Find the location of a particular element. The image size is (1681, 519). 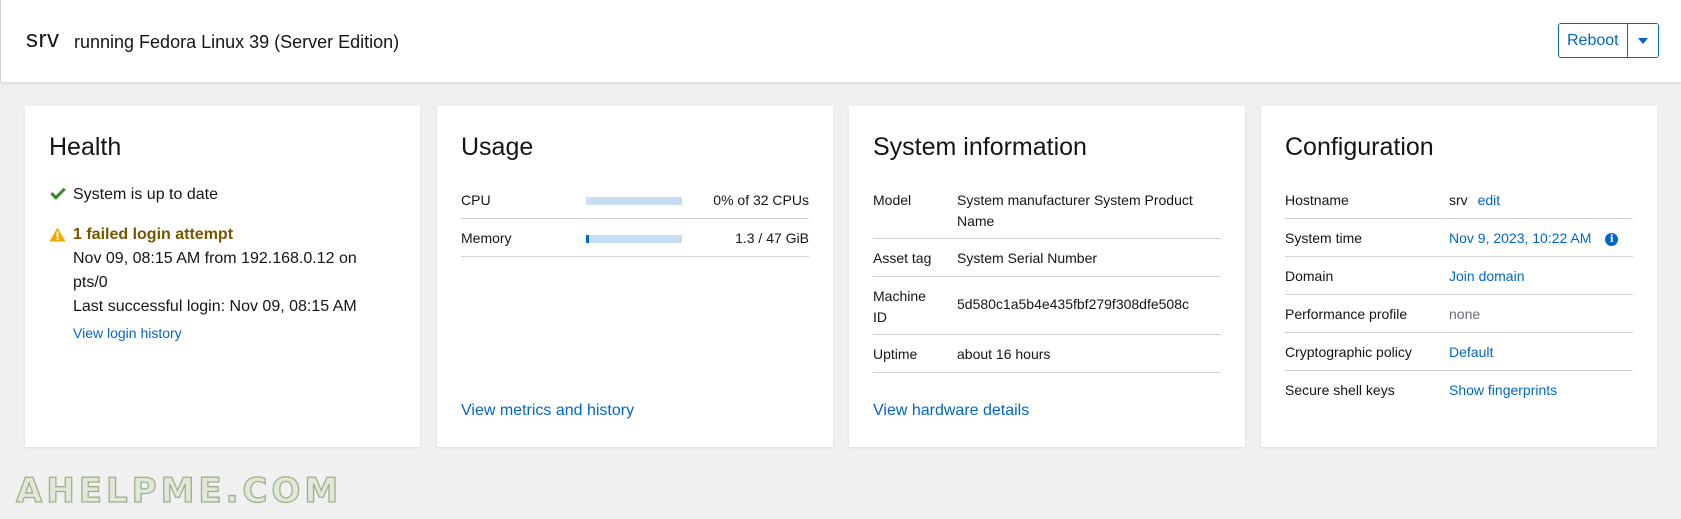

model-value: System manufacturer System Product is located at coordinates (1075, 200).